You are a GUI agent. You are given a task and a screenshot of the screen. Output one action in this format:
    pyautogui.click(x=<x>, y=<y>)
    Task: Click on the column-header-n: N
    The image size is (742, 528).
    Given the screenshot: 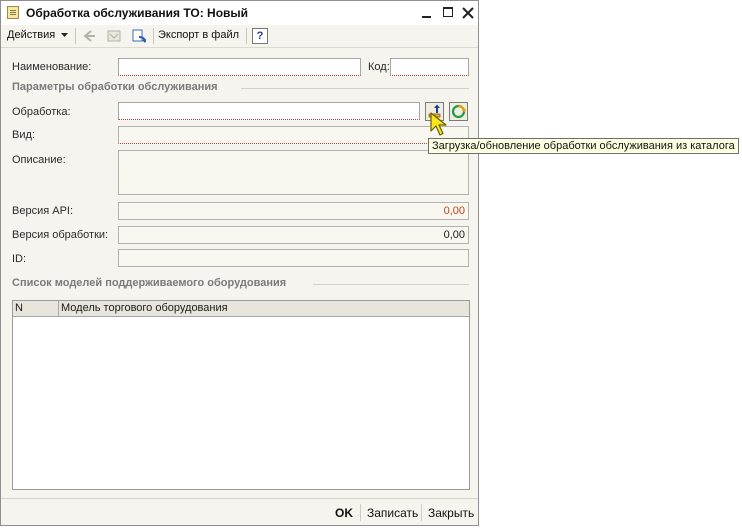 What is the action you would take?
    pyautogui.click(x=36, y=308)
    